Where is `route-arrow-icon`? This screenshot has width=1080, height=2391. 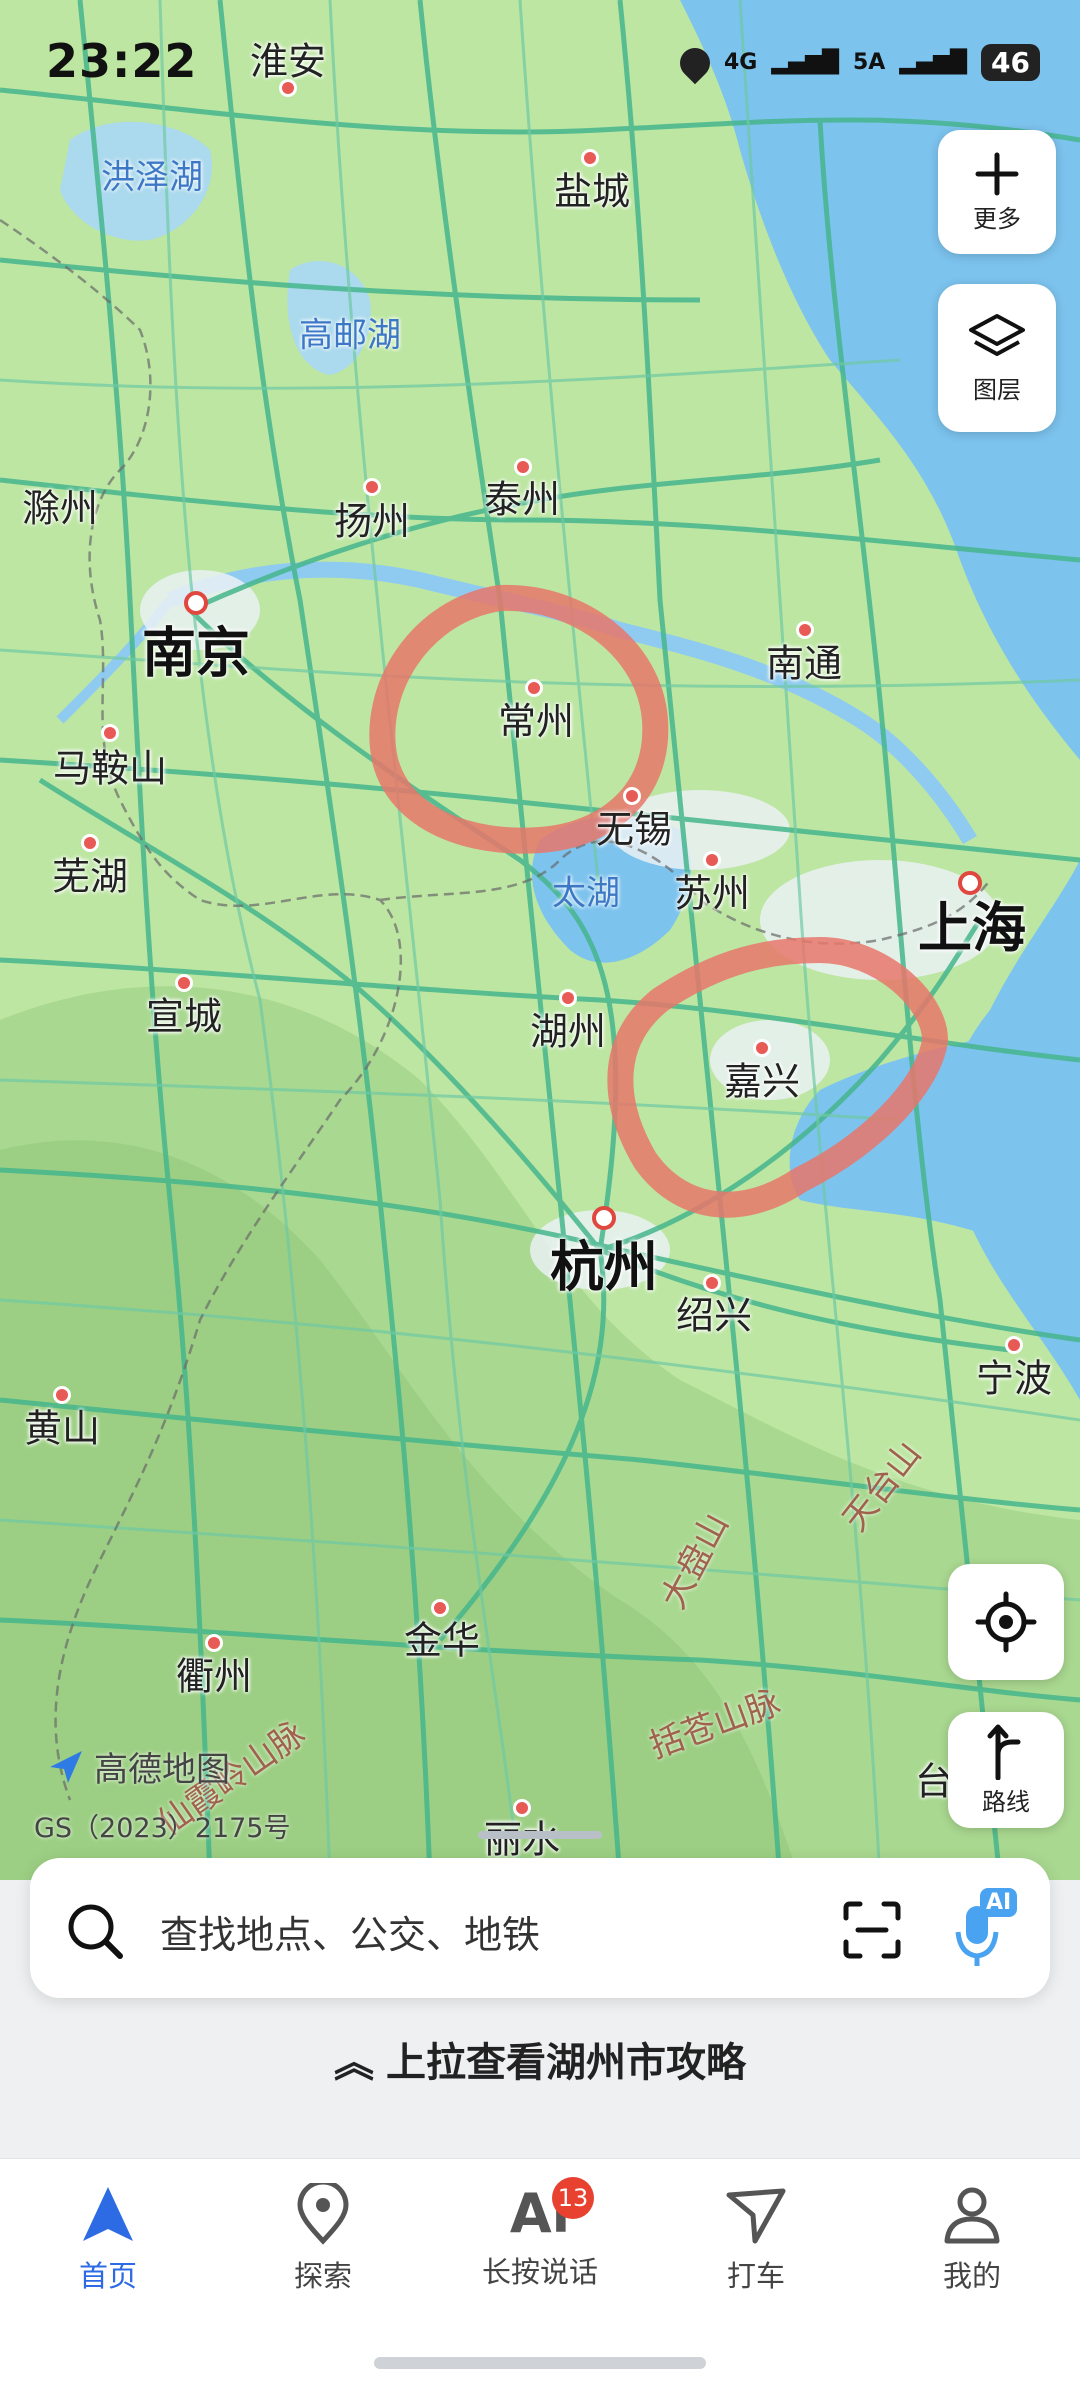
route-arrow-icon is located at coordinates (1004, 1752).